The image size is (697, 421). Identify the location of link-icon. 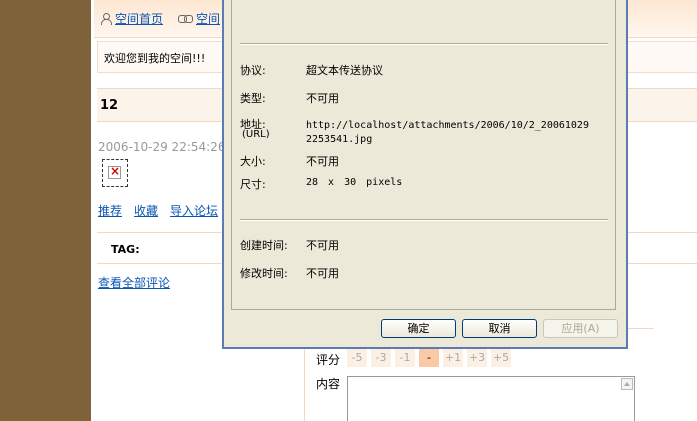
(185, 18).